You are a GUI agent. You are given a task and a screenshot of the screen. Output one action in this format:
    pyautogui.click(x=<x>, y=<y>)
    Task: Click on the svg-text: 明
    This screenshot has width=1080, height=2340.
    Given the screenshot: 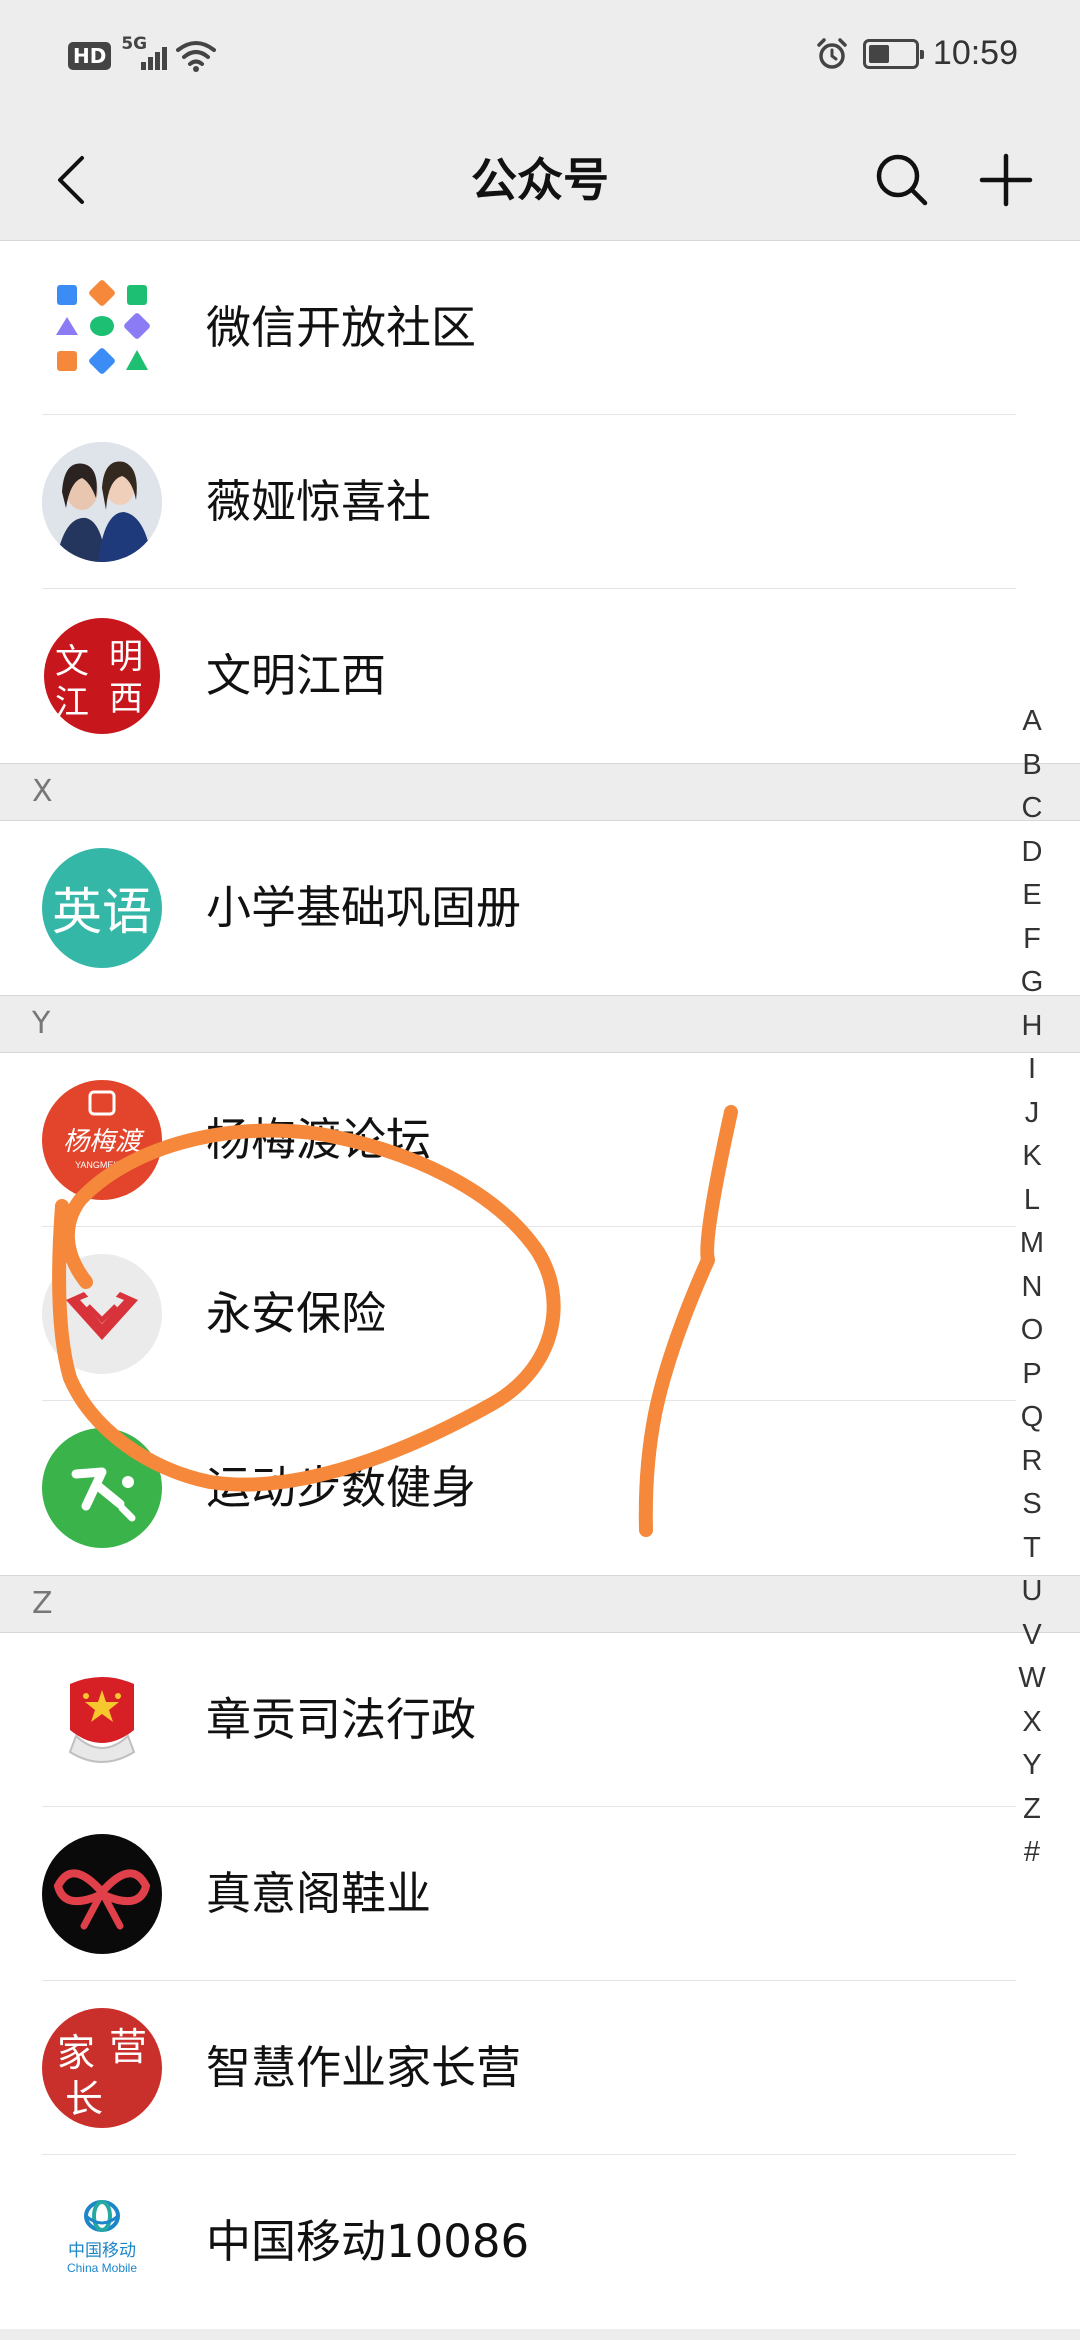 What is the action you would take?
    pyautogui.click(x=126, y=657)
    